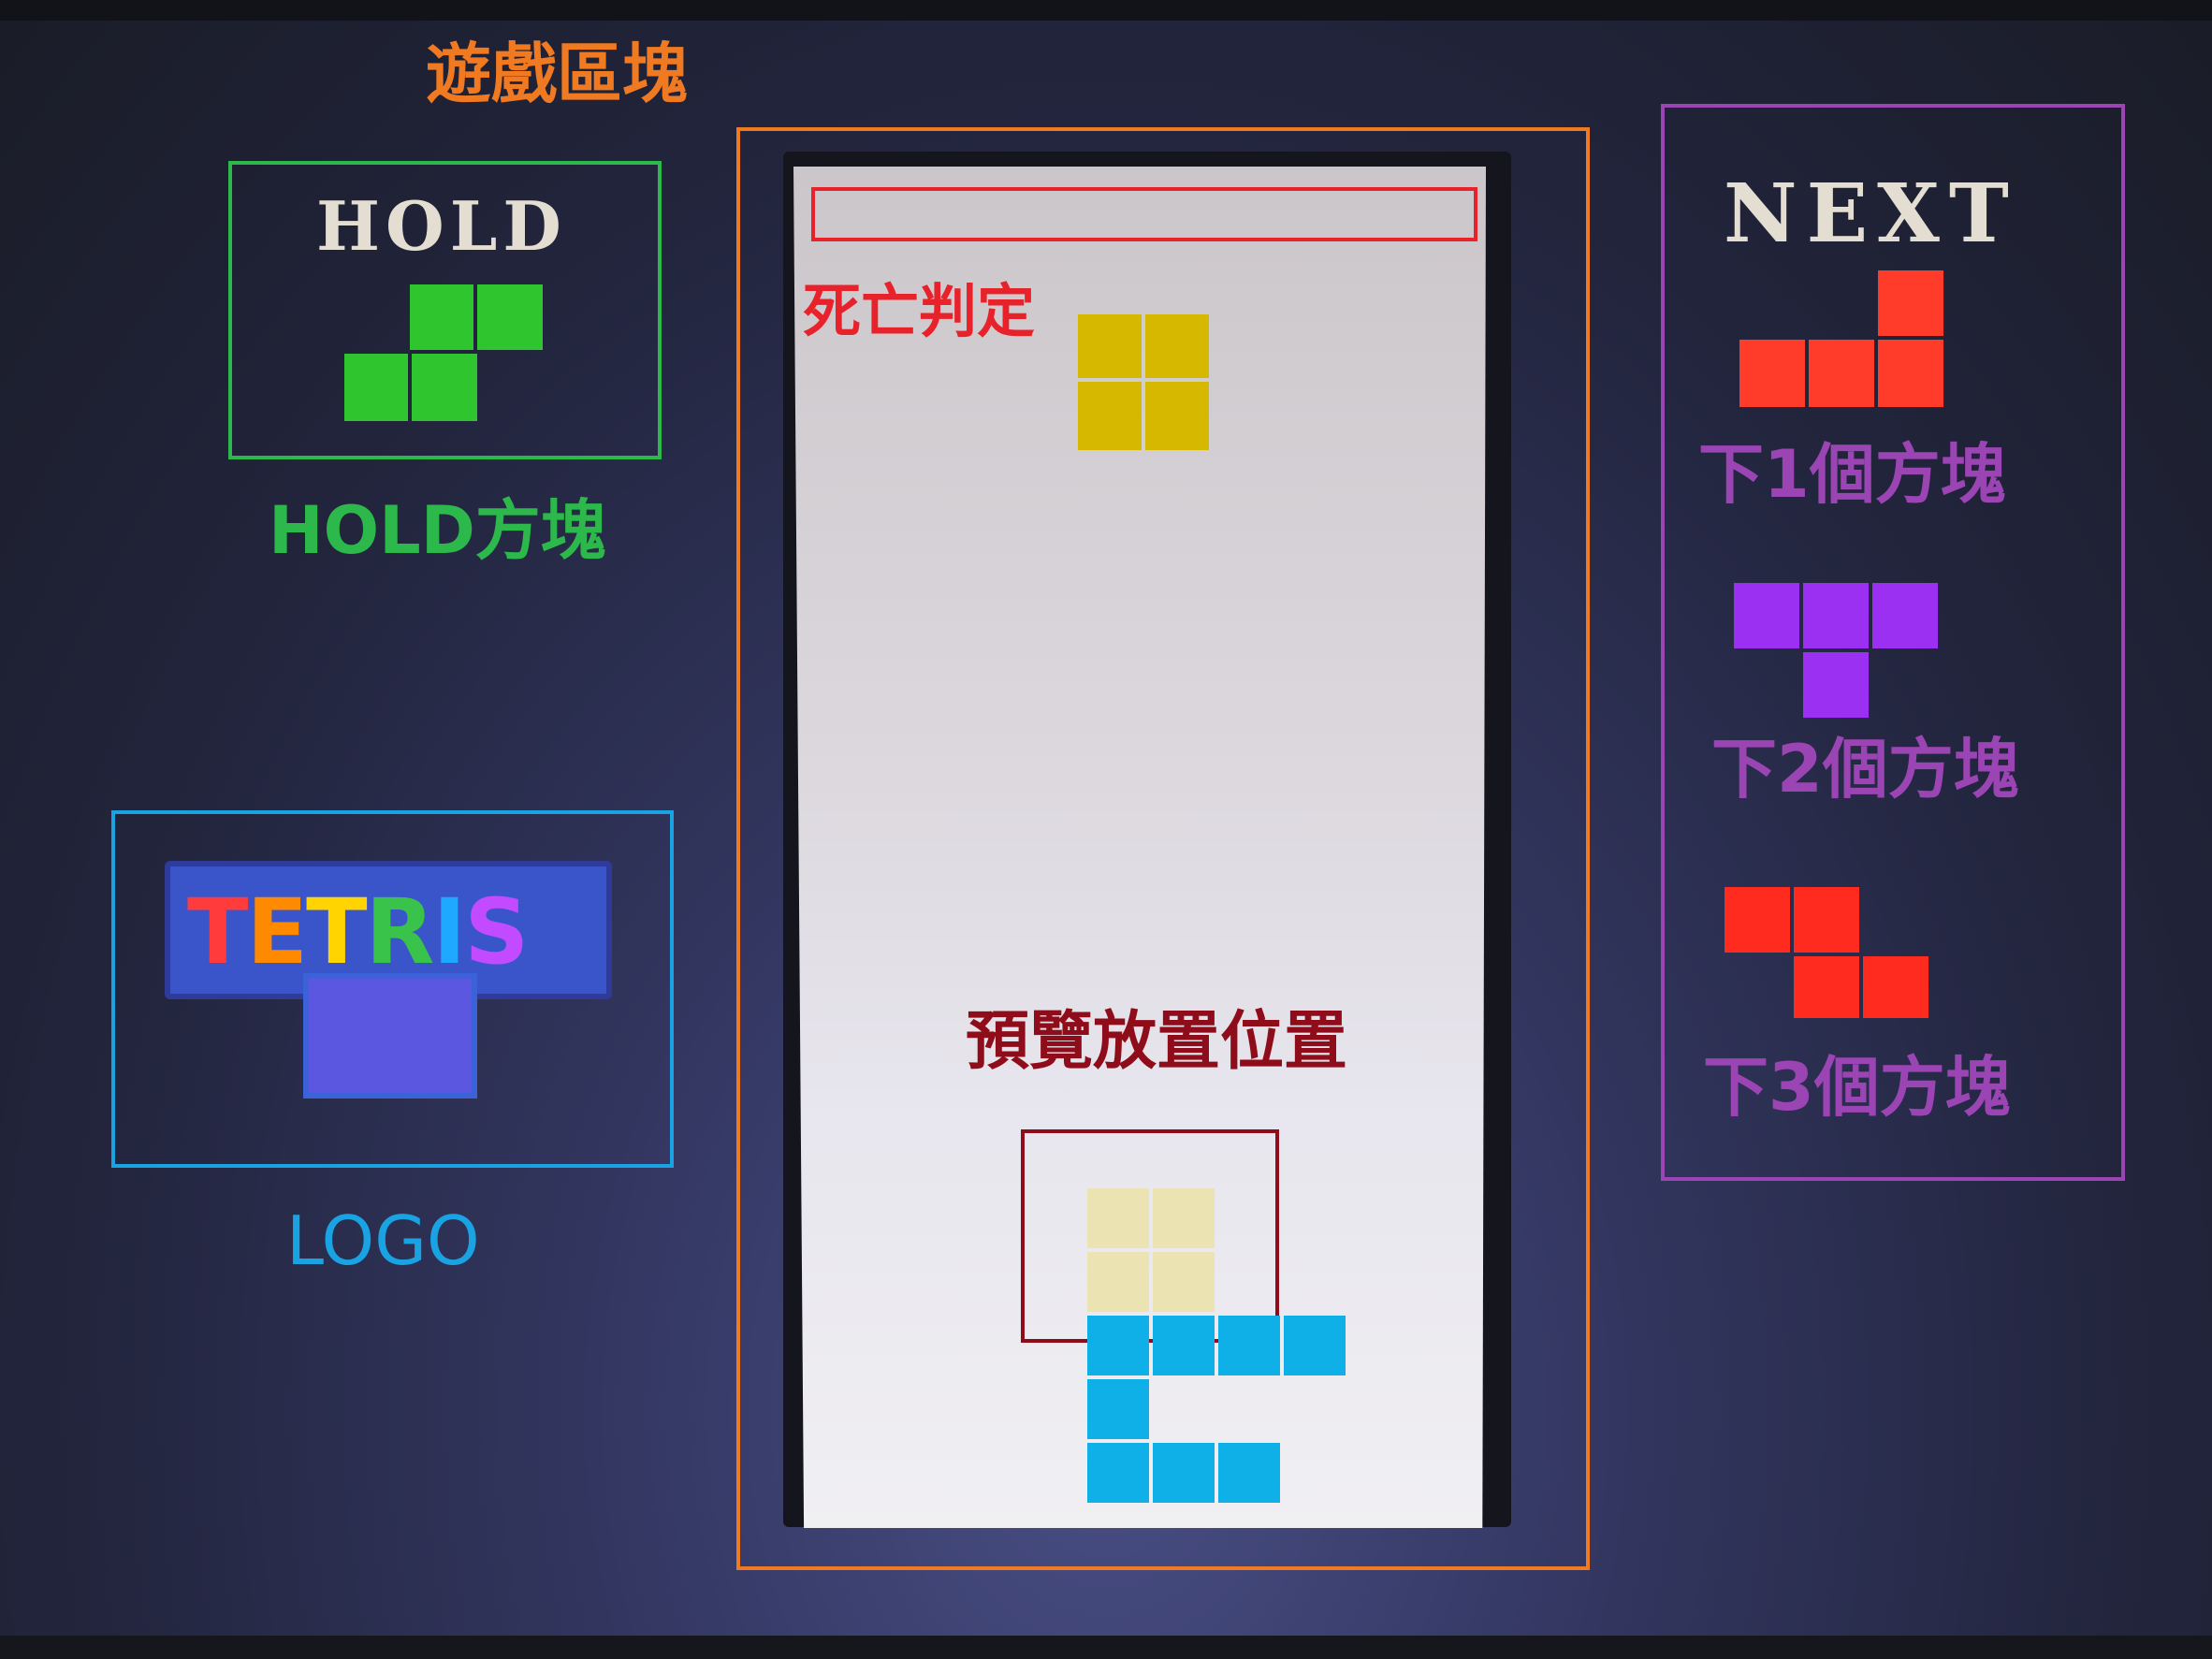 This screenshot has height=1659, width=2212. Describe the element at coordinates (1157, 1042) in the screenshot. I see `preview-label: 預覽放置位置` at that location.